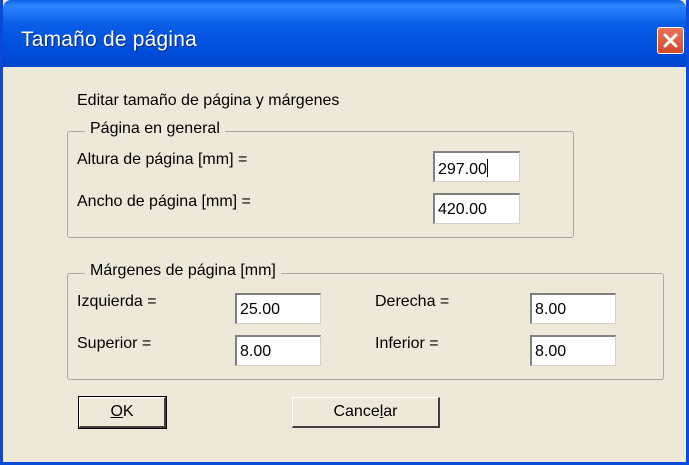  I want to click on cancel-label-suffix: ar, so click(390, 411).